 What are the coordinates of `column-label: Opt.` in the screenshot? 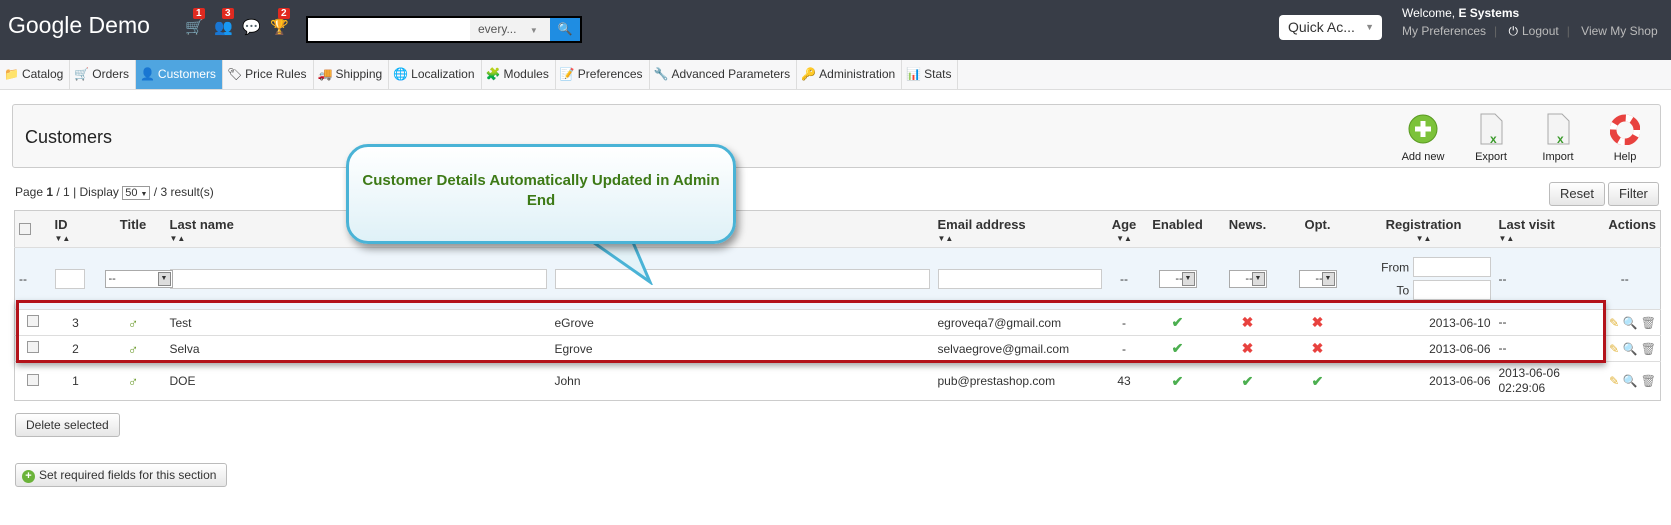 It's located at (1317, 224).